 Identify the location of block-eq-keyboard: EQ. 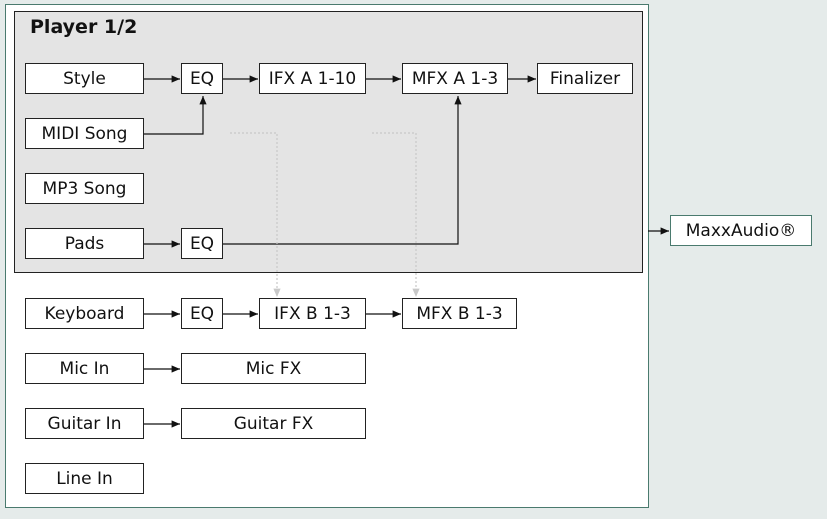
(202, 313).